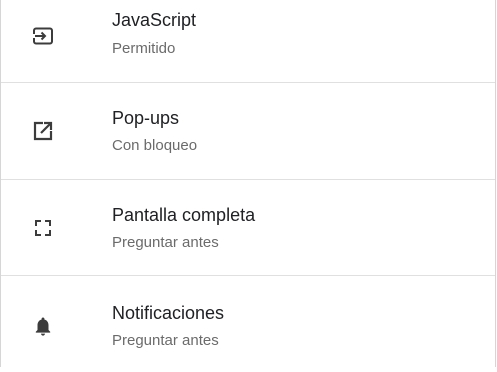 This screenshot has width=497, height=372. What do you see at coordinates (155, 145) in the screenshot?
I see `setting-status: Con bloqueo` at bounding box center [155, 145].